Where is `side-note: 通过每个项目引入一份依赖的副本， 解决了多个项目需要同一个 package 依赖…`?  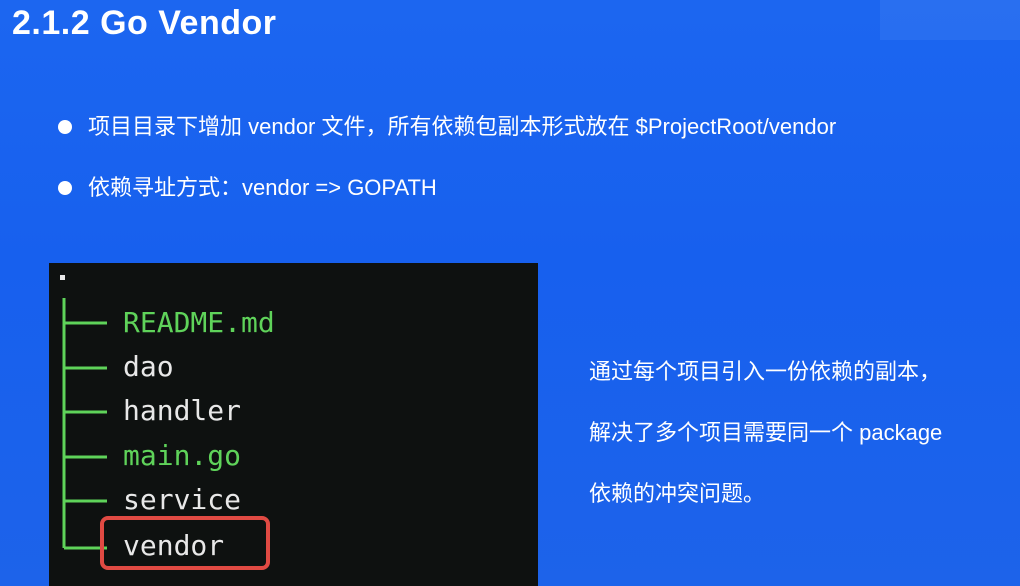 side-note: 通过每个项目引入一份依赖的副本， 解决了多个项目需要同一个 package 依赖… is located at coordinates (765, 448).